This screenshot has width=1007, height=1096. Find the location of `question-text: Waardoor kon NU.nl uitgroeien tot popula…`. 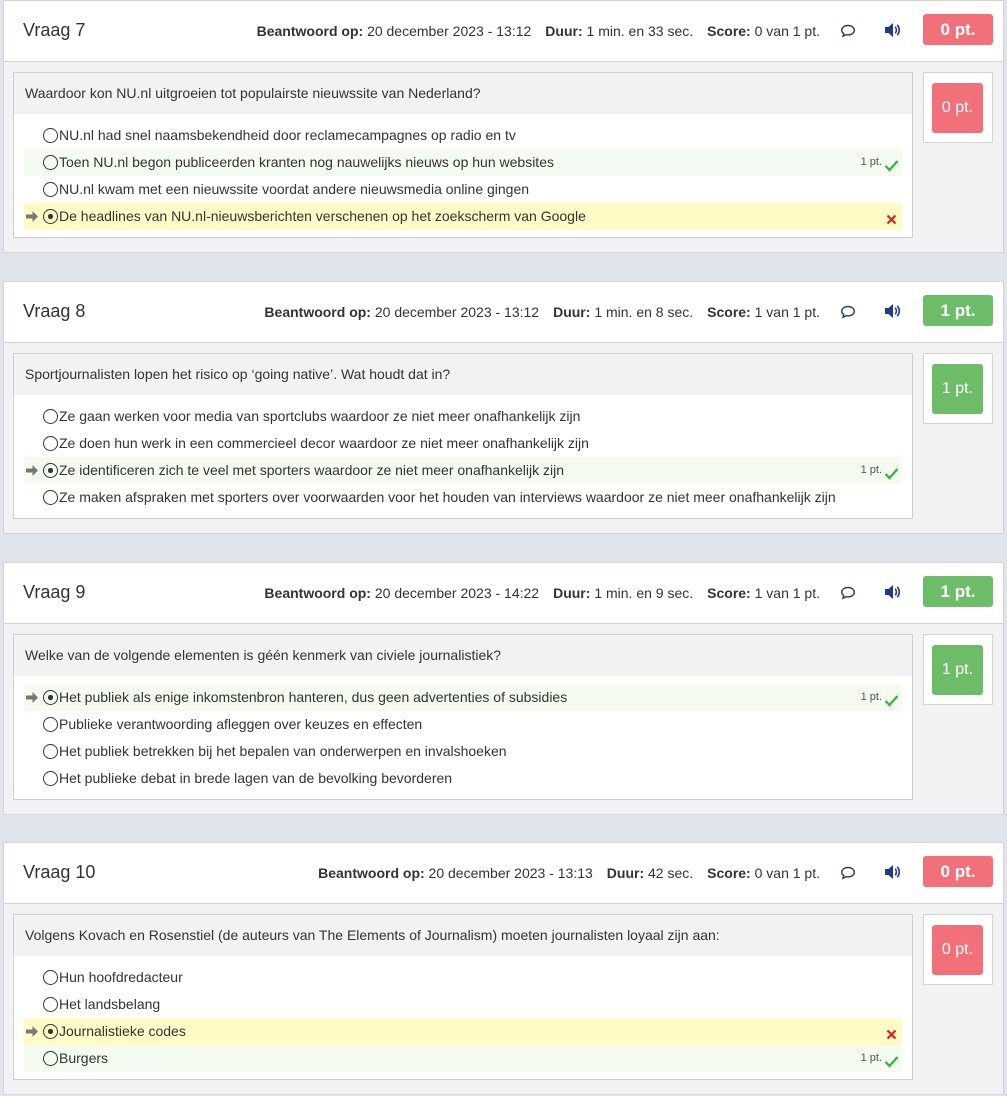

question-text: Waardoor kon NU.nl uitgroeien tot popula… is located at coordinates (463, 93).